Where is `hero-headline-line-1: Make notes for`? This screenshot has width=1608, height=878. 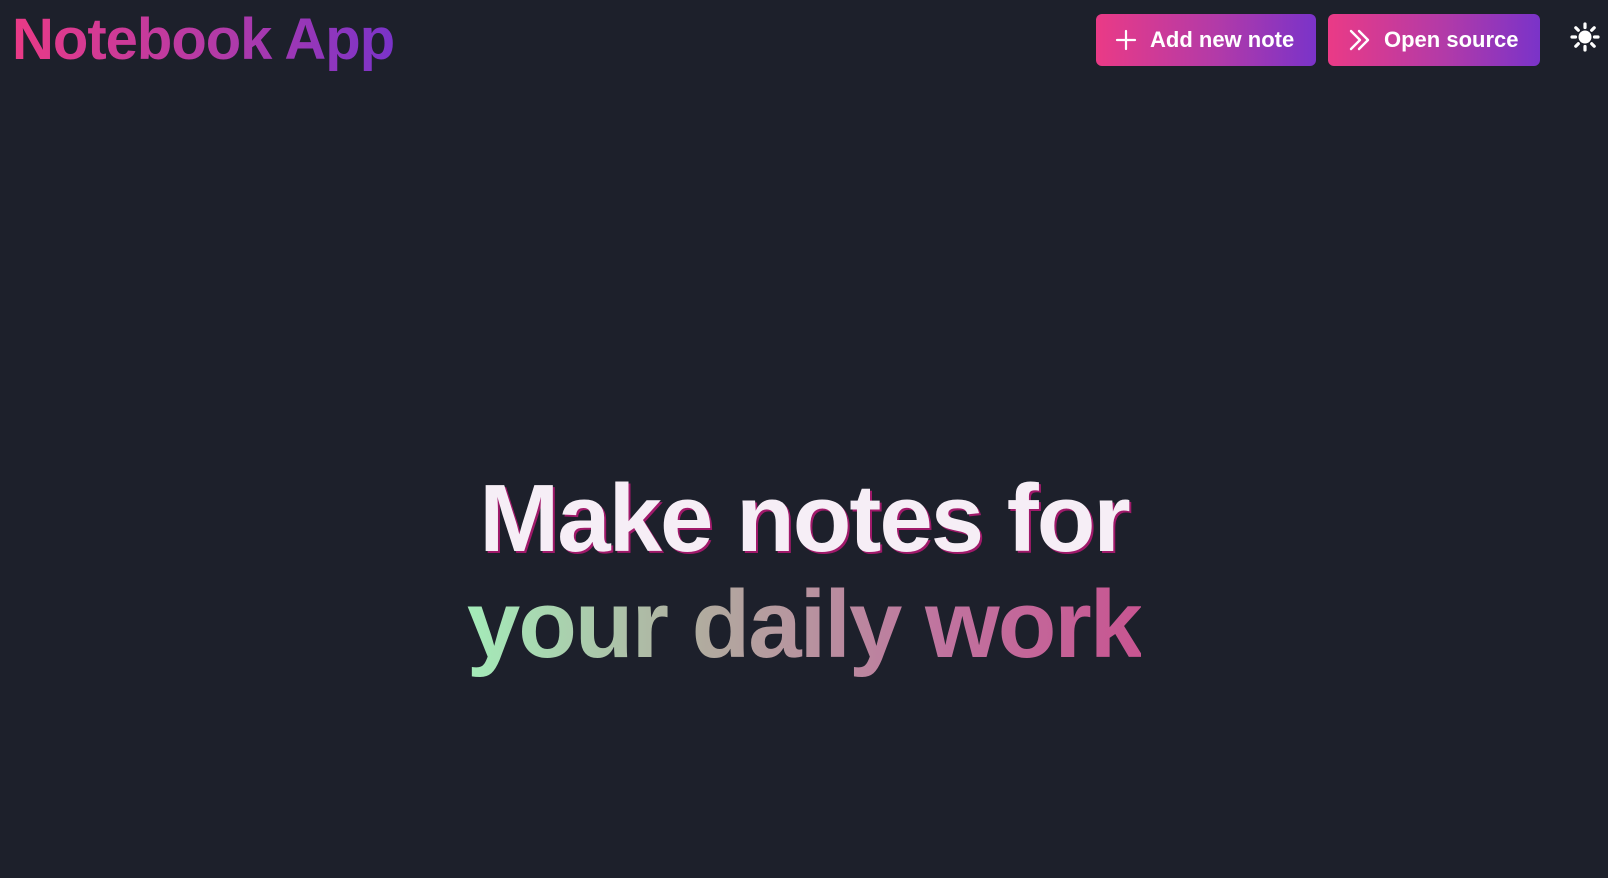
hero-headline-line-1: Make notes for is located at coordinates (804, 518).